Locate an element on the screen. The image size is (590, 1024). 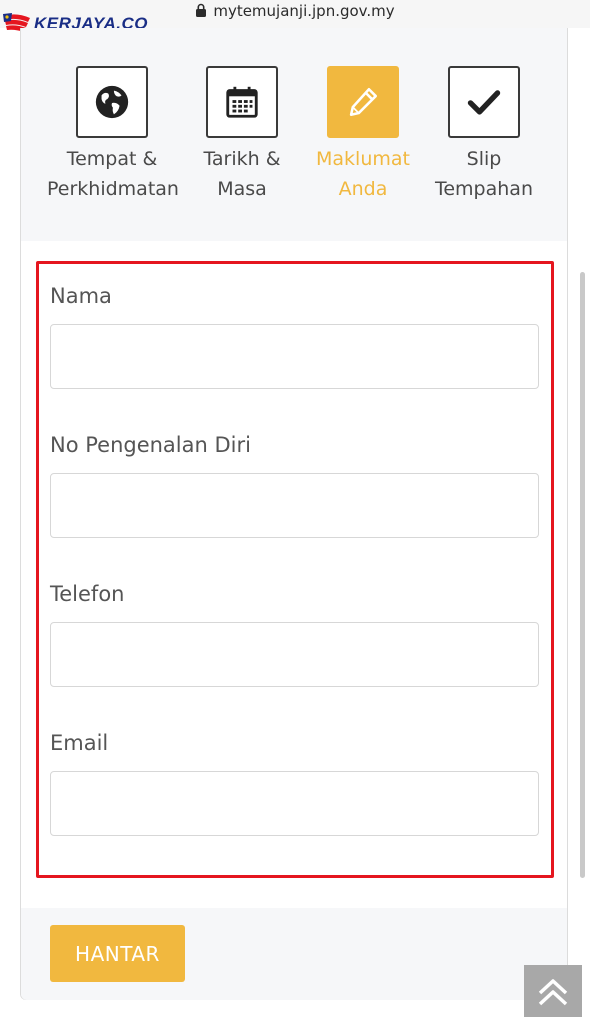
step-label-active: Maklumat Anda is located at coordinates (363, 174).